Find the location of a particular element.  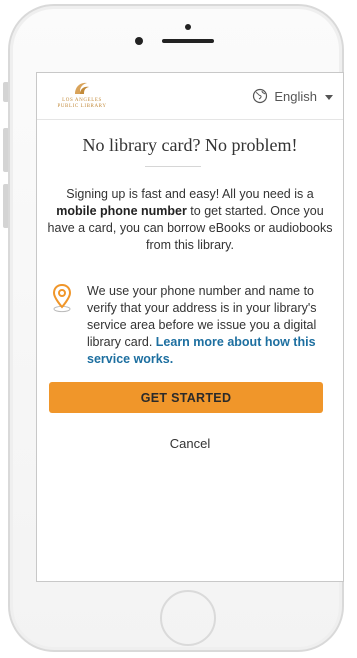

page-title: No library card? No problem! is located at coordinates (190, 145).